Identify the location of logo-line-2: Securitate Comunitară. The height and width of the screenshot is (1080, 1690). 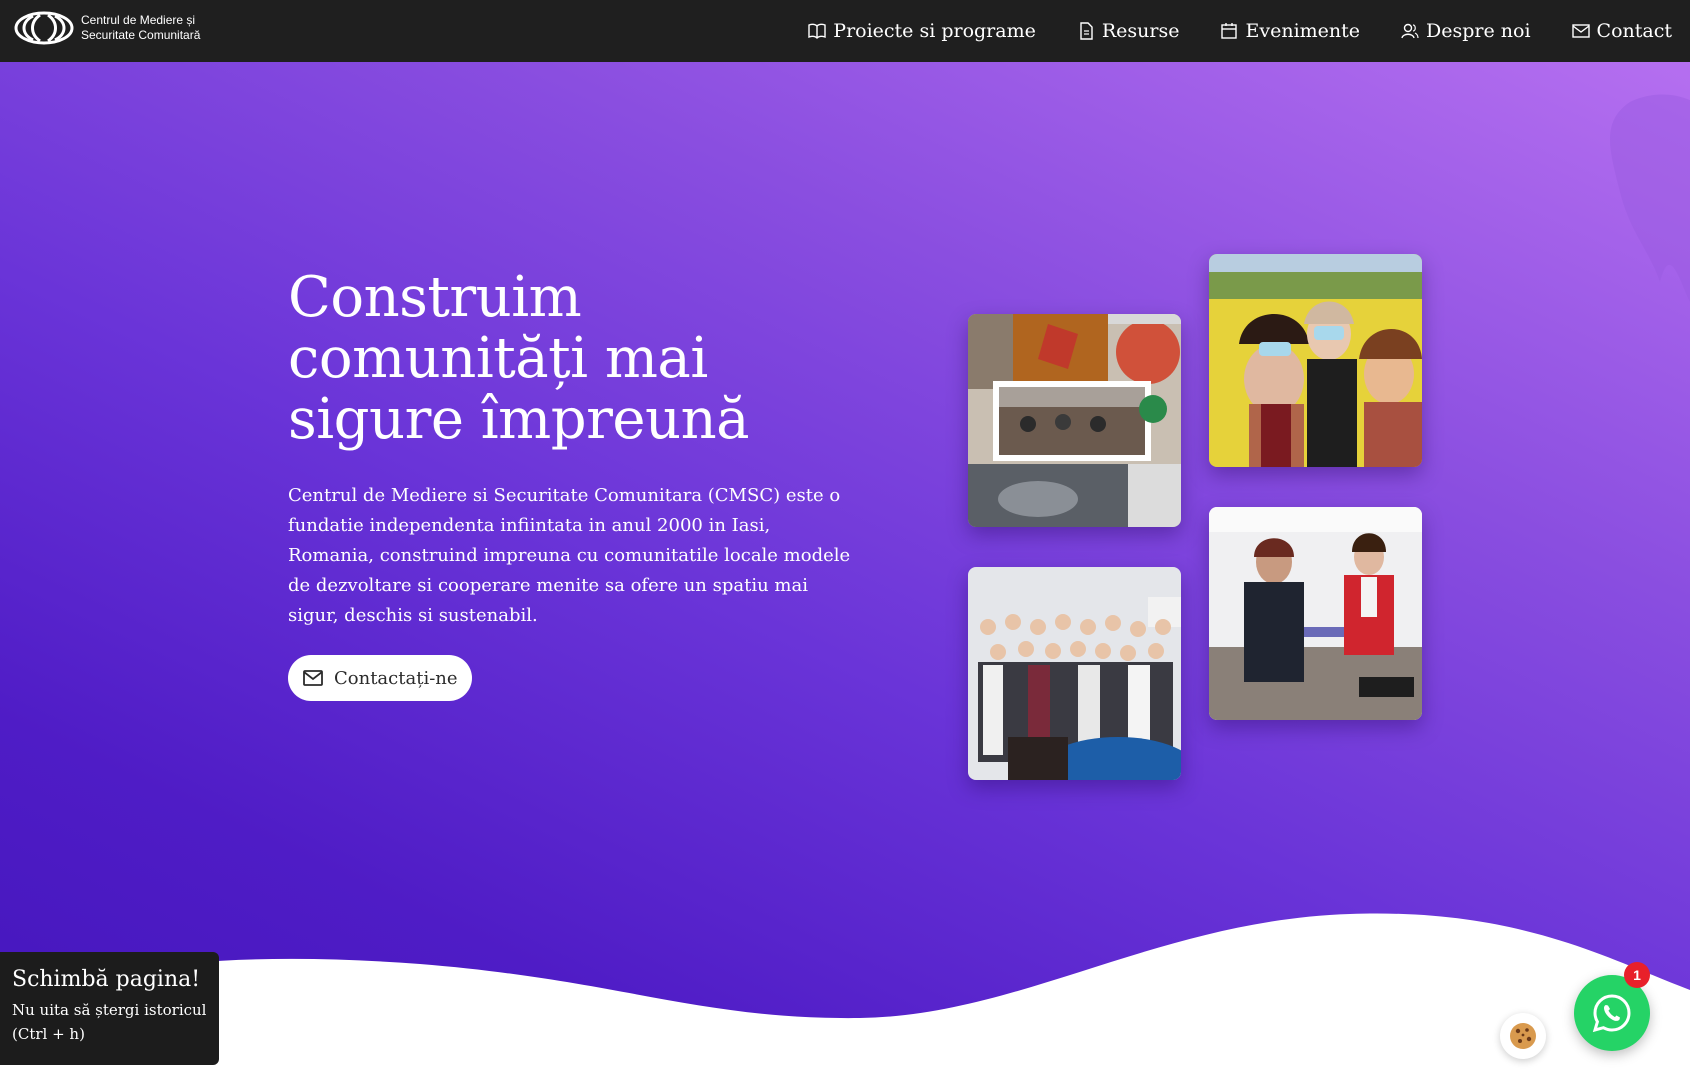
(141, 35).